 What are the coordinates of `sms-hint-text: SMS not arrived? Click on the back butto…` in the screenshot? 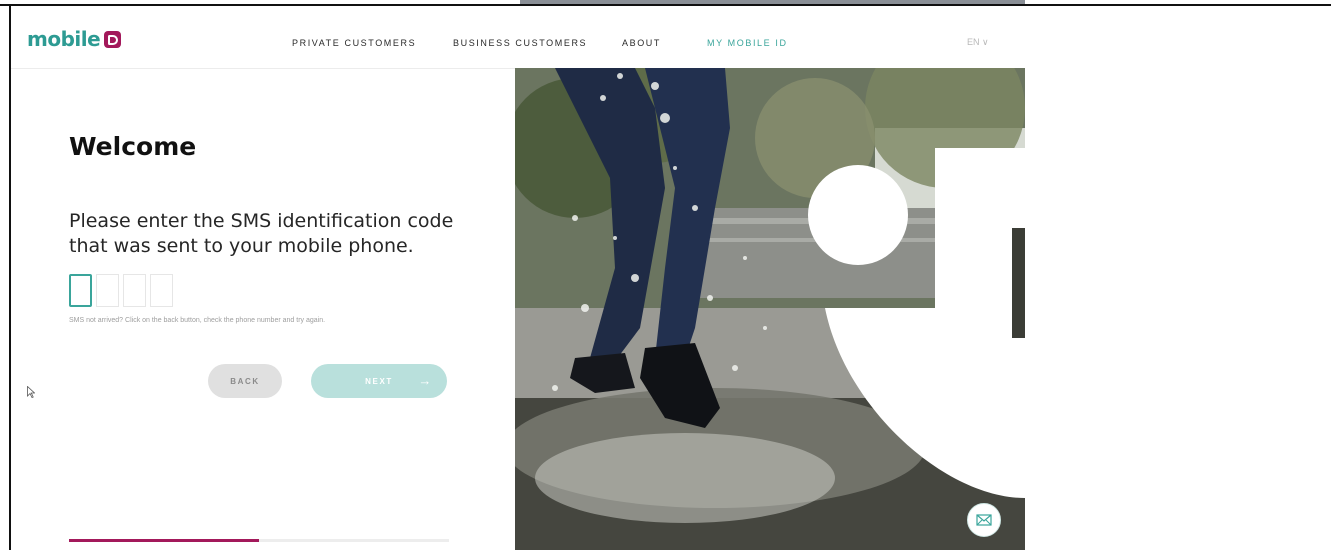 It's located at (197, 320).